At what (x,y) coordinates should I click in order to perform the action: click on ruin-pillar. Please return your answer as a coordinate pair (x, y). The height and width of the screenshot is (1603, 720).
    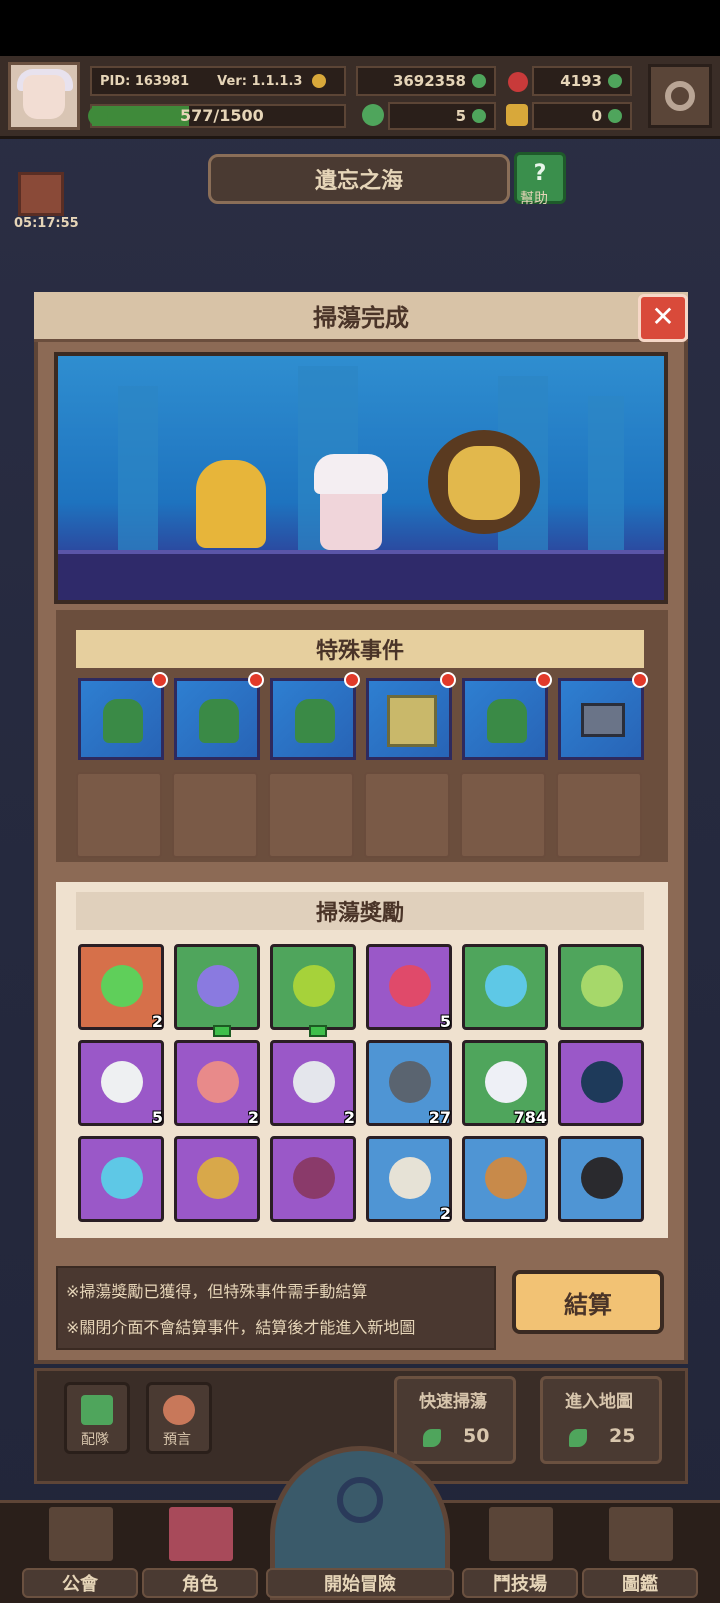
    Looking at the image, I should click on (138, 476).